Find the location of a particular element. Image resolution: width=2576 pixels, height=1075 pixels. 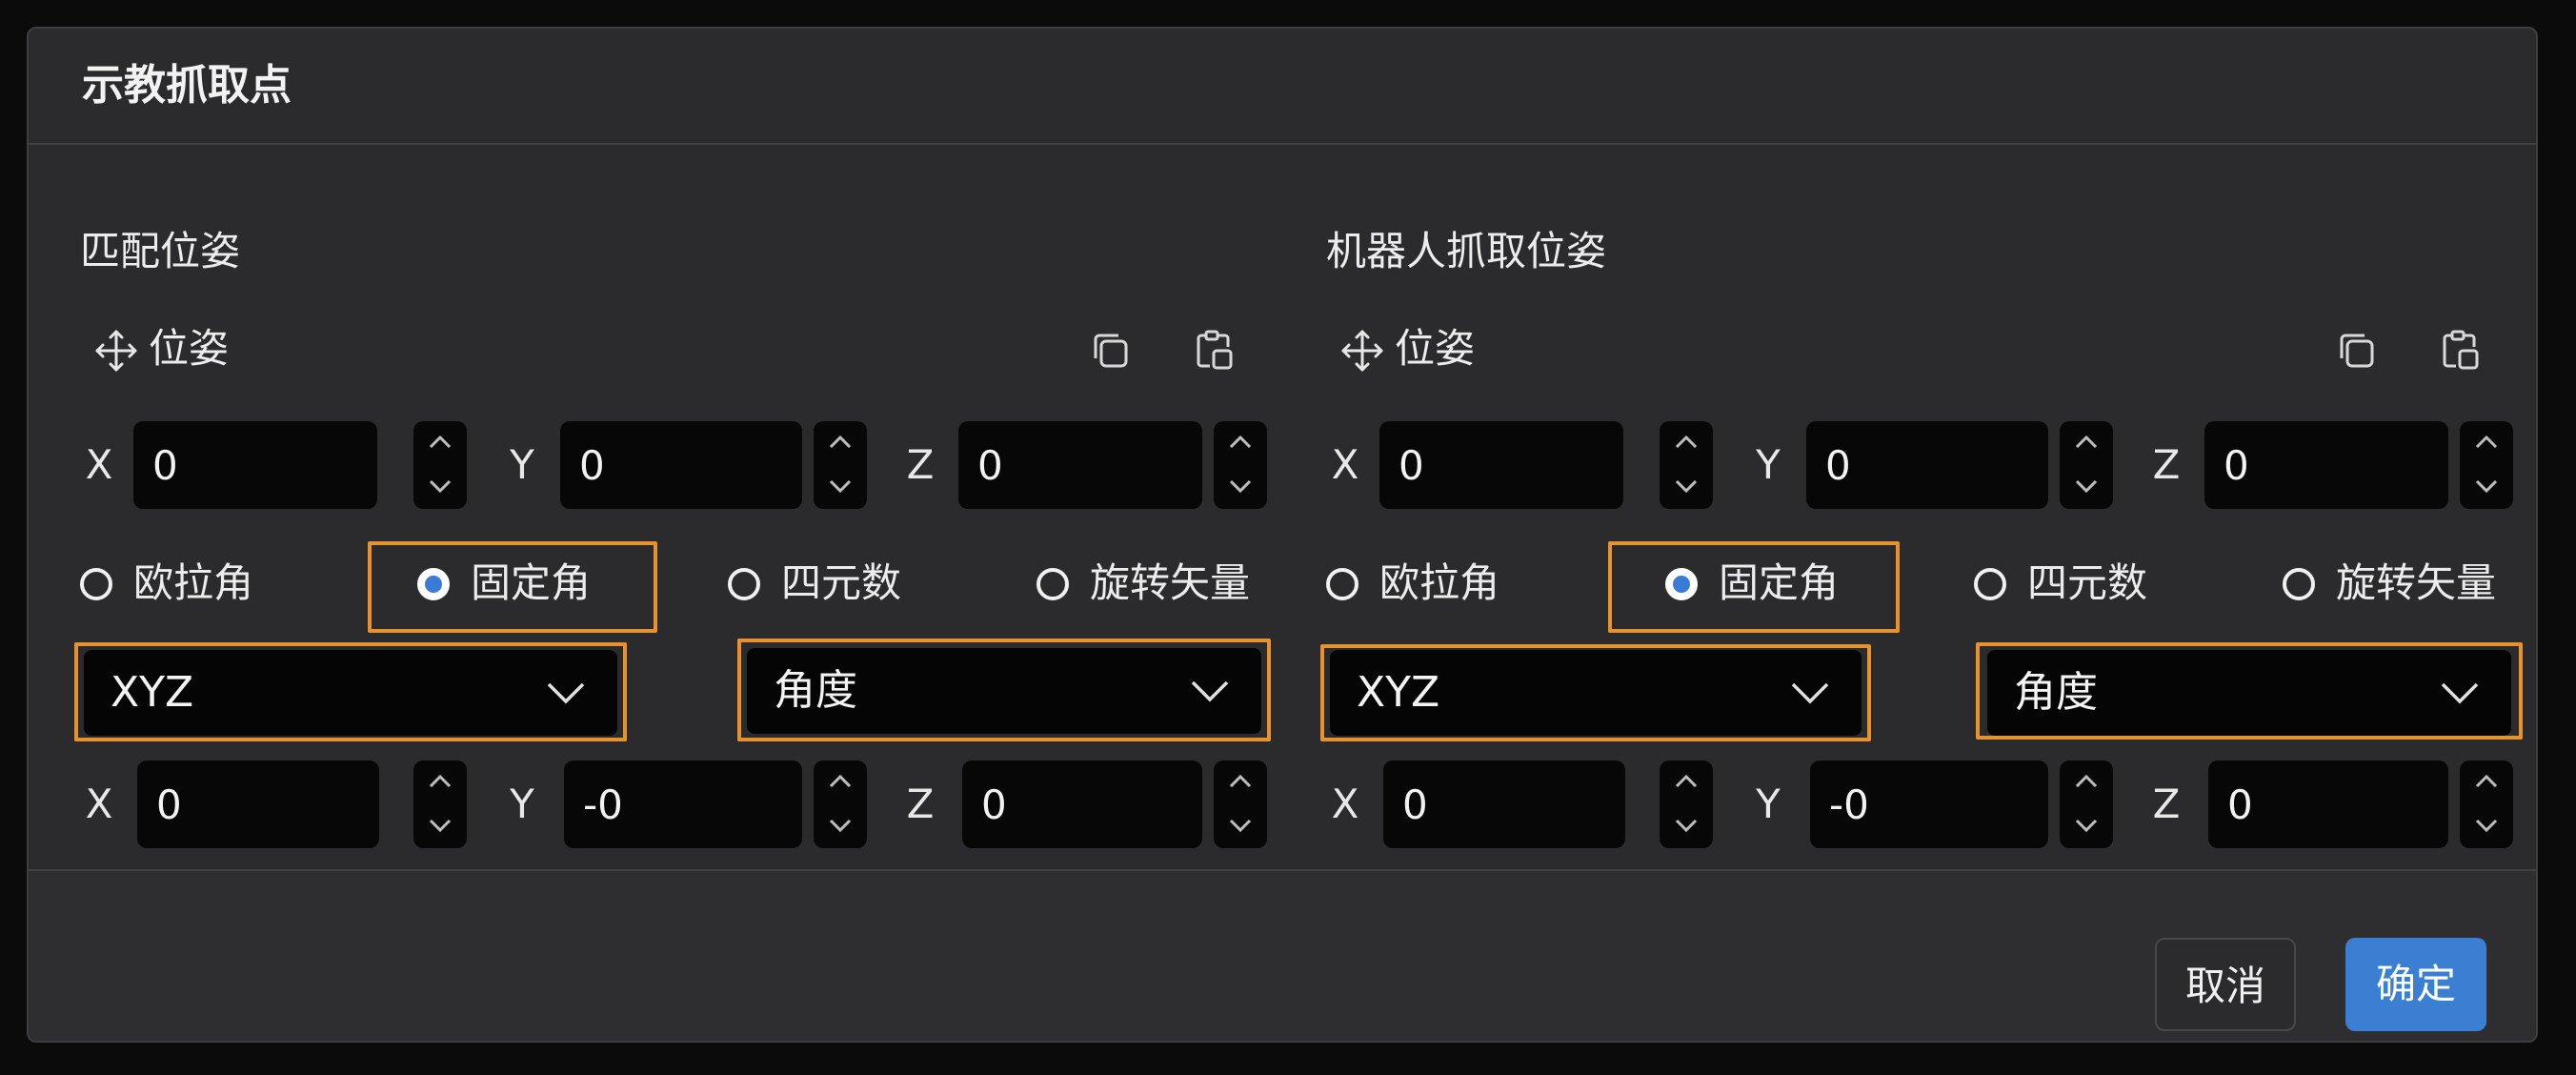

rotation-row: X Y Z is located at coordinates (1920, 804).